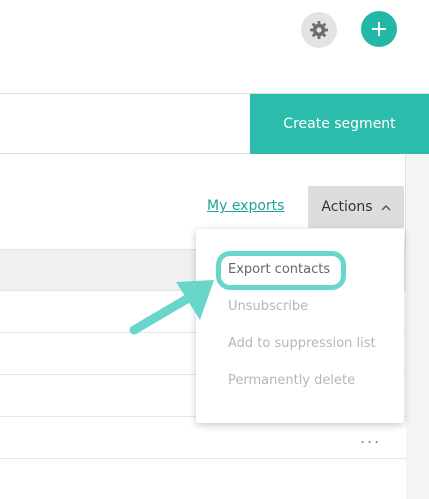 This screenshot has width=429, height=499. I want to click on plus-icon, so click(379, 29).